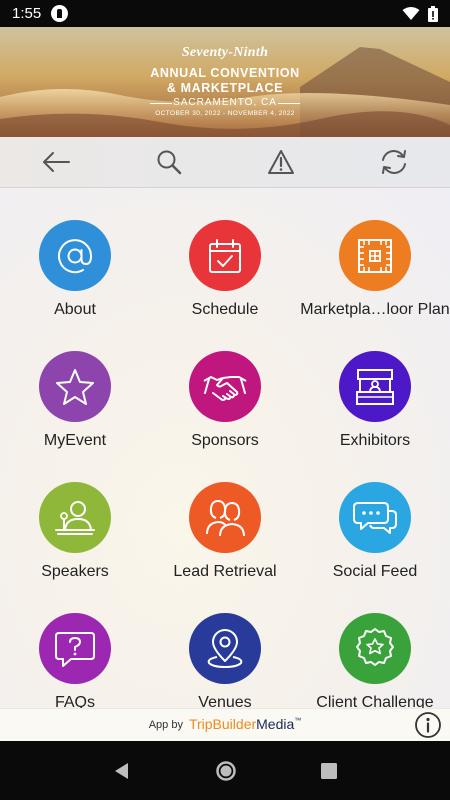 The width and height of the screenshot is (450, 800). I want to click on at-icon, so click(75, 255).